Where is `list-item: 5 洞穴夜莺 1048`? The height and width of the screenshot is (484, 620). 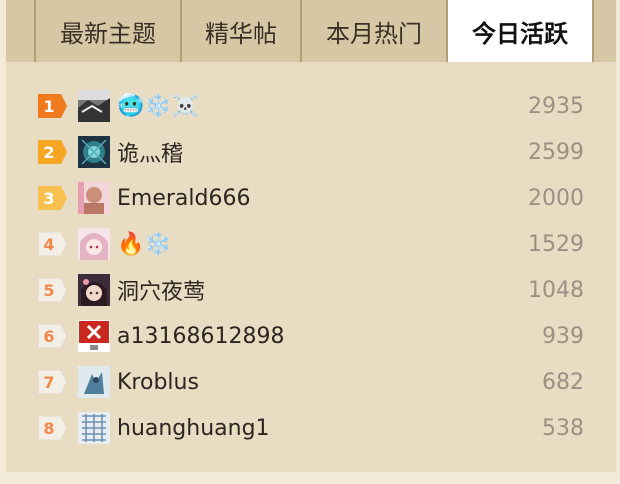 list-item: 5 洞穴夜莺 1048 is located at coordinates (311, 290).